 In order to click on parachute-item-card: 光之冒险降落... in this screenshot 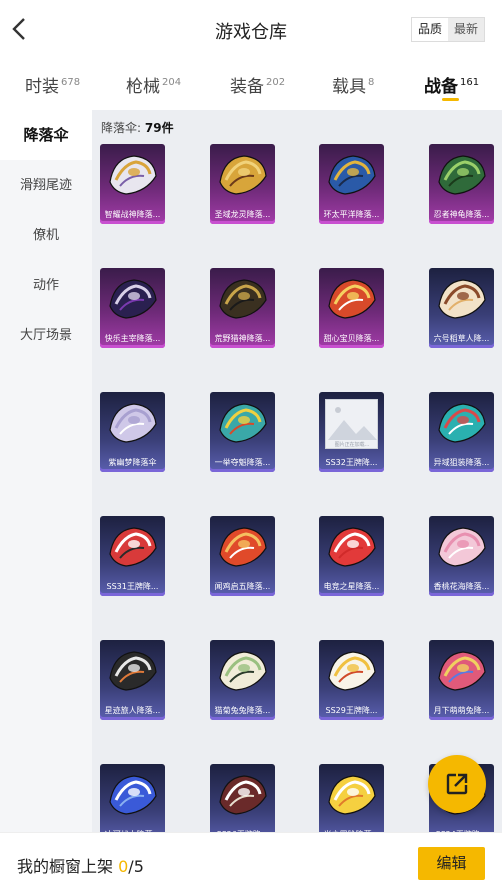, I will do `click(351, 798)`.